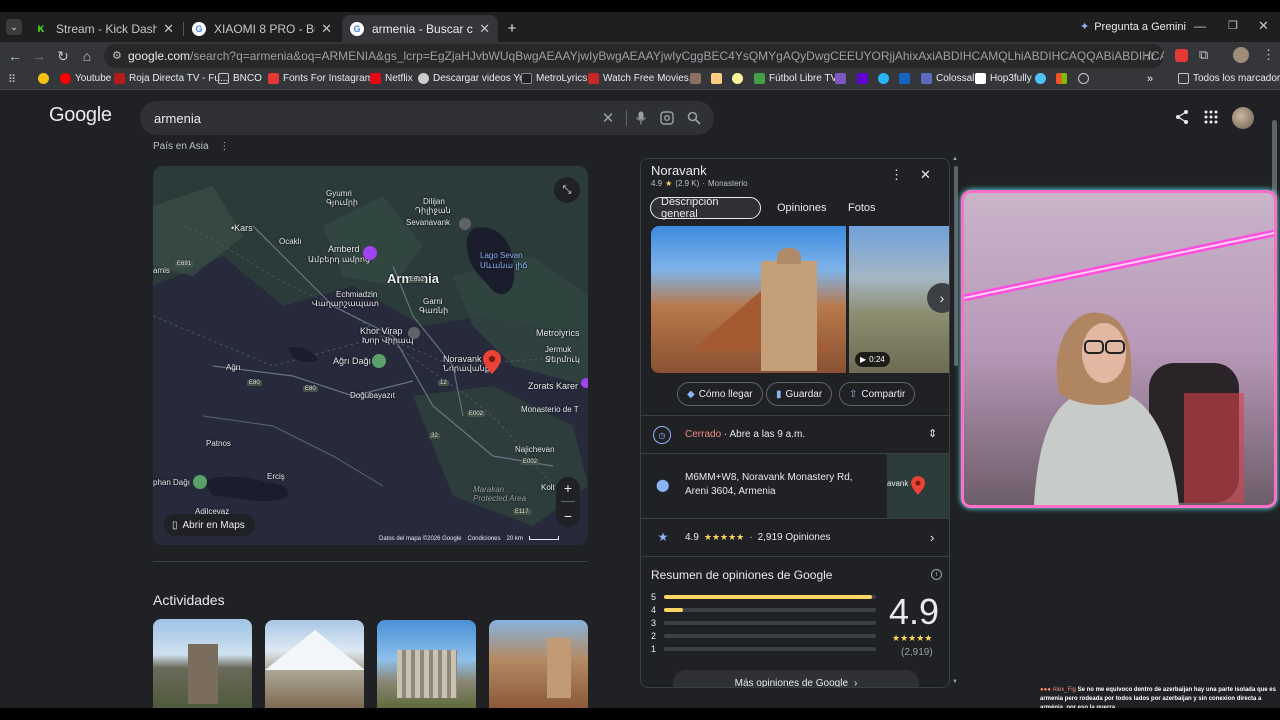  I want to click on photos-next-button: ›, so click(938, 298).